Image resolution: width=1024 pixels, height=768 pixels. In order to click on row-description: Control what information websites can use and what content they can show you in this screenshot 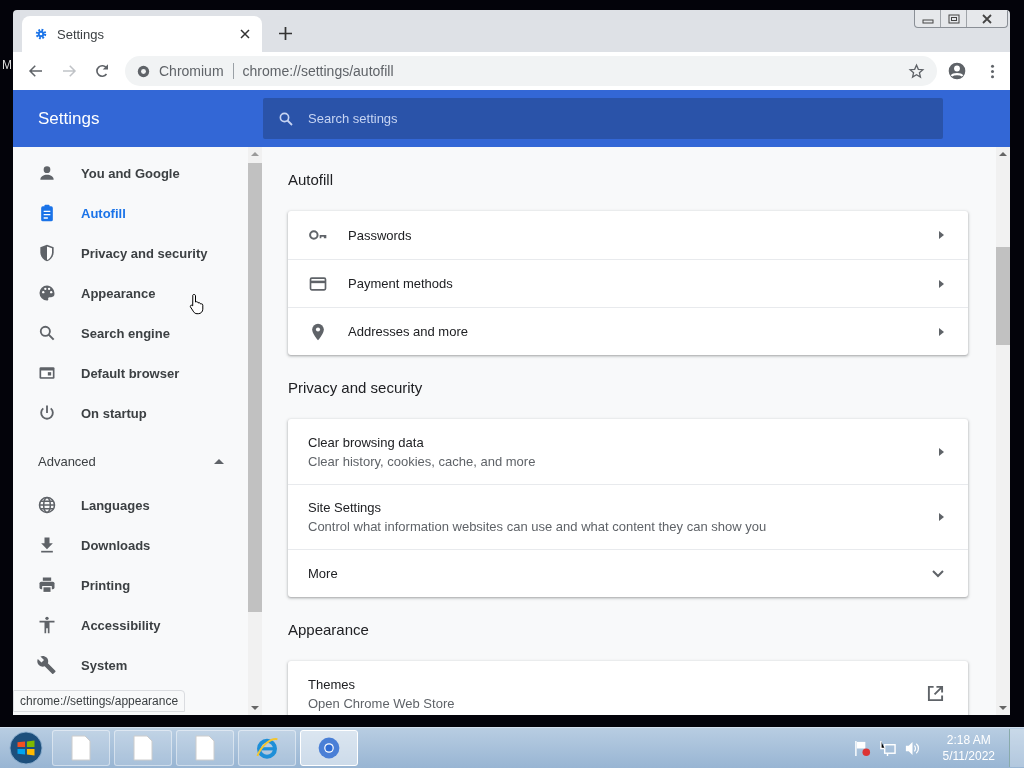, I will do `click(538, 526)`.